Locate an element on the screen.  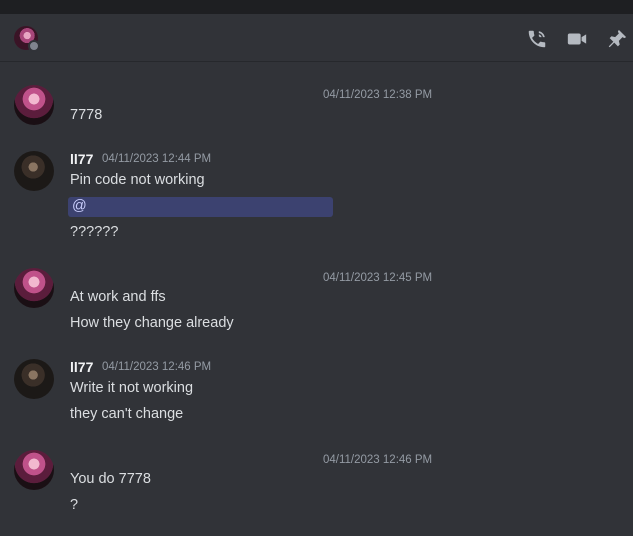
pin-icon is located at coordinates (617, 38).